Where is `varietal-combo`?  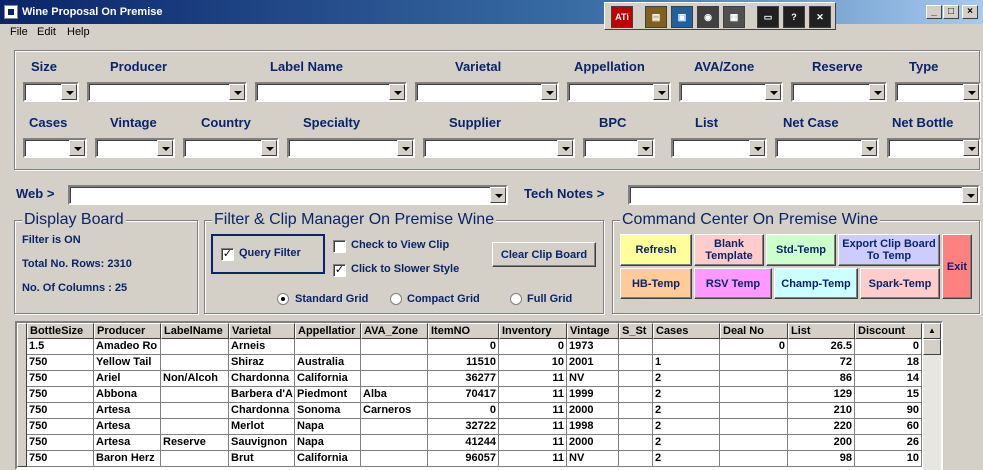 varietal-combo is located at coordinates (487, 92).